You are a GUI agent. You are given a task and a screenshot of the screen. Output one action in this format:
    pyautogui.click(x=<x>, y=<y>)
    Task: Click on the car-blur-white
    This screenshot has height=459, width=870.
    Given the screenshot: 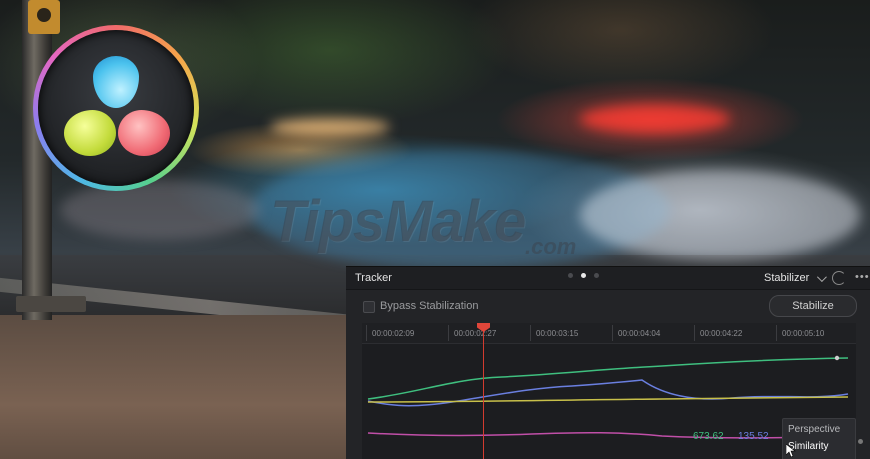 What is the action you would take?
    pyautogui.click(x=720, y=215)
    